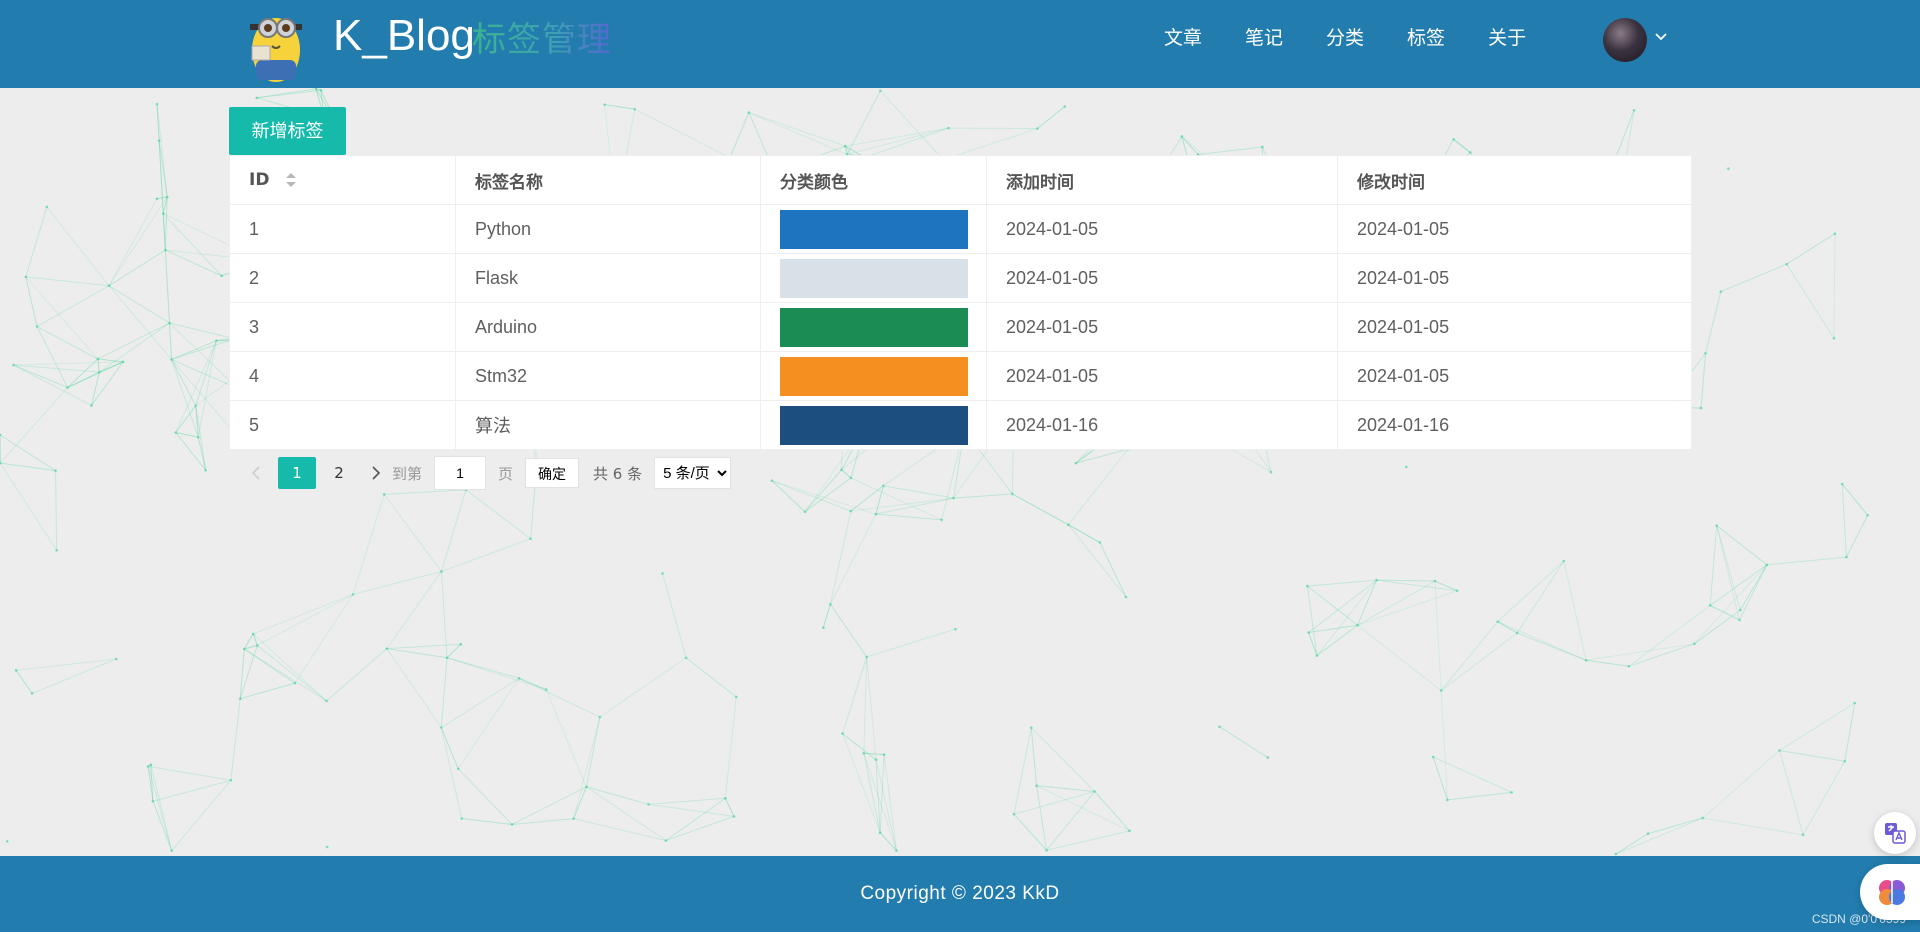 The image size is (1920, 932). What do you see at coordinates (693, 473) in the screenshot?
I see `page-size-select: 5 条/页` at bounding box center [693, 473].